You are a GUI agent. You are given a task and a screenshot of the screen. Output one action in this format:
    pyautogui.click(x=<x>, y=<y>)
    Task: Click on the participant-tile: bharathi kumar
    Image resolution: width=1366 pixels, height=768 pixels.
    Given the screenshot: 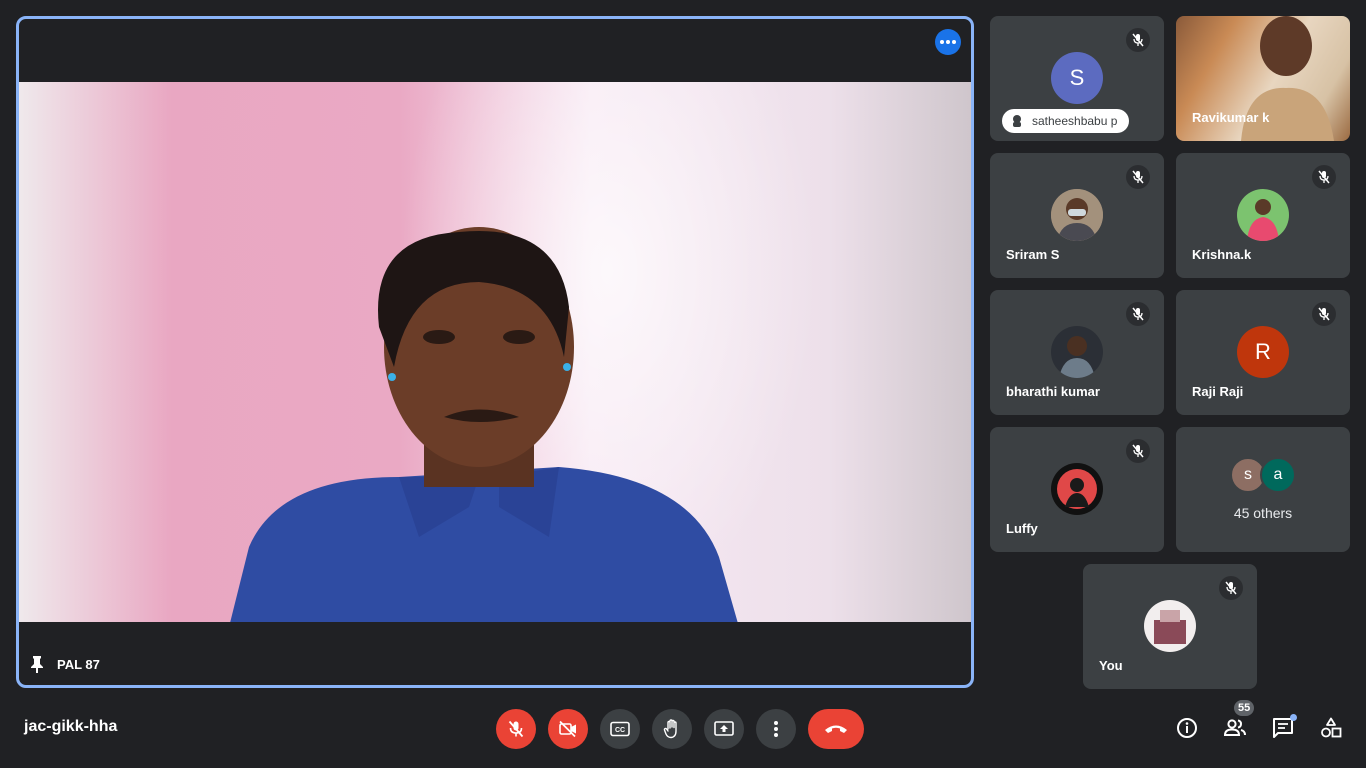 What is the action you would take?
    pyautogui.click(x=1077, y=352)
    